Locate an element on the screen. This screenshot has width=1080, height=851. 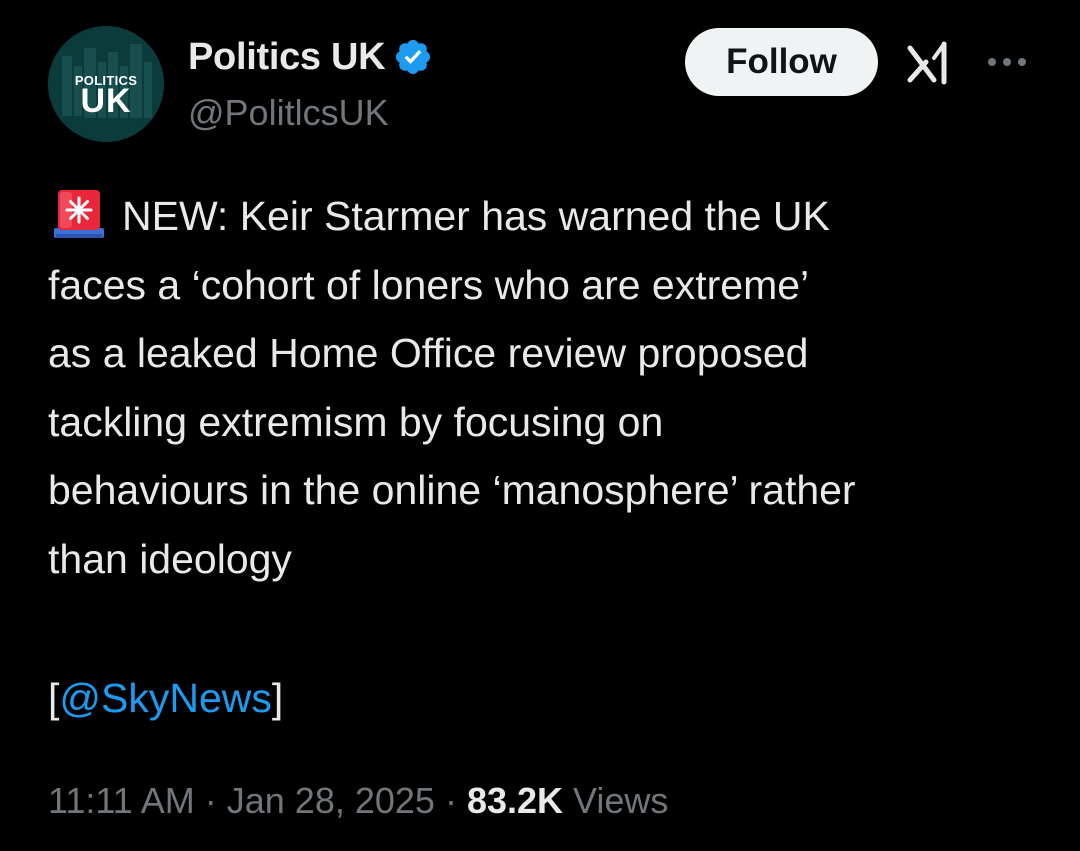
name-row: Politics UK is located at coordinates (310, 57).